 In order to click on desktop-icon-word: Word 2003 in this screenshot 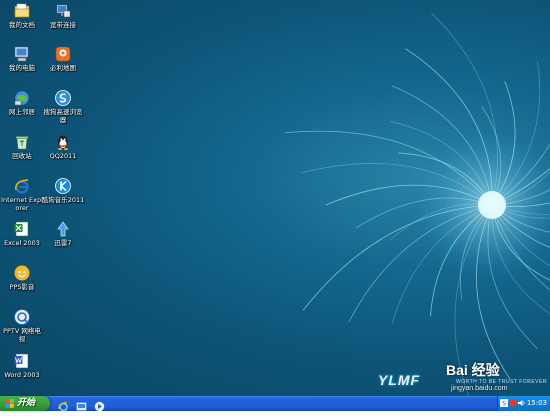, I will do `click(22, 366)`.